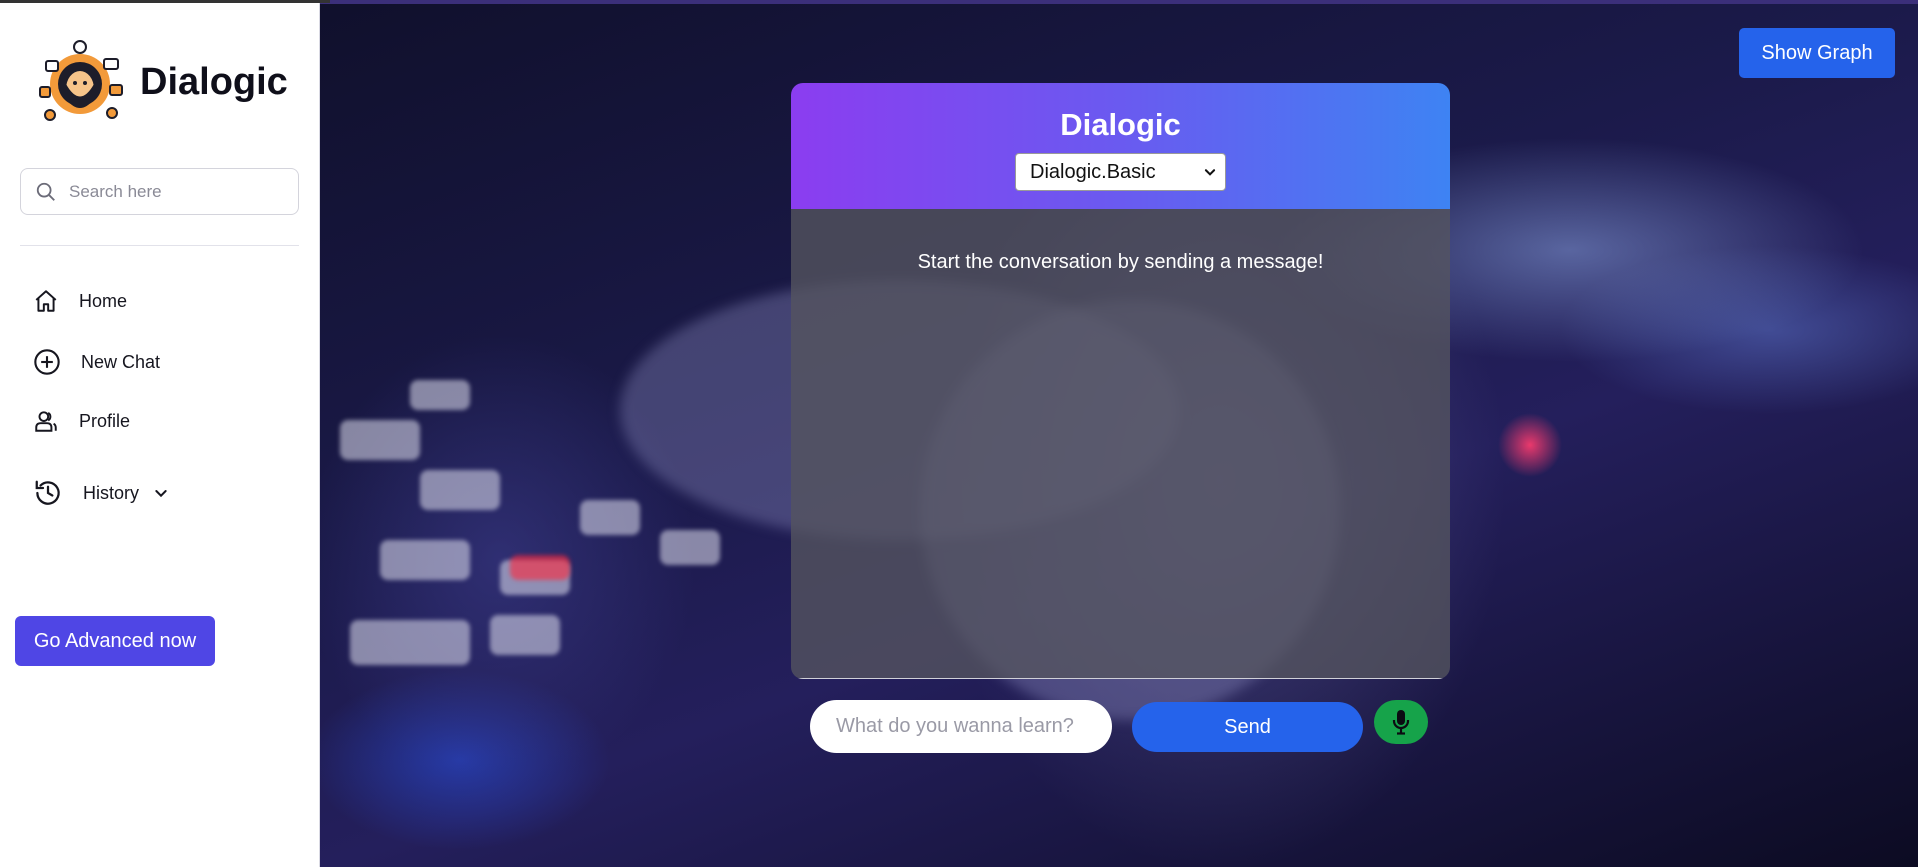  I want to click on search-icon, so click(45, 191).